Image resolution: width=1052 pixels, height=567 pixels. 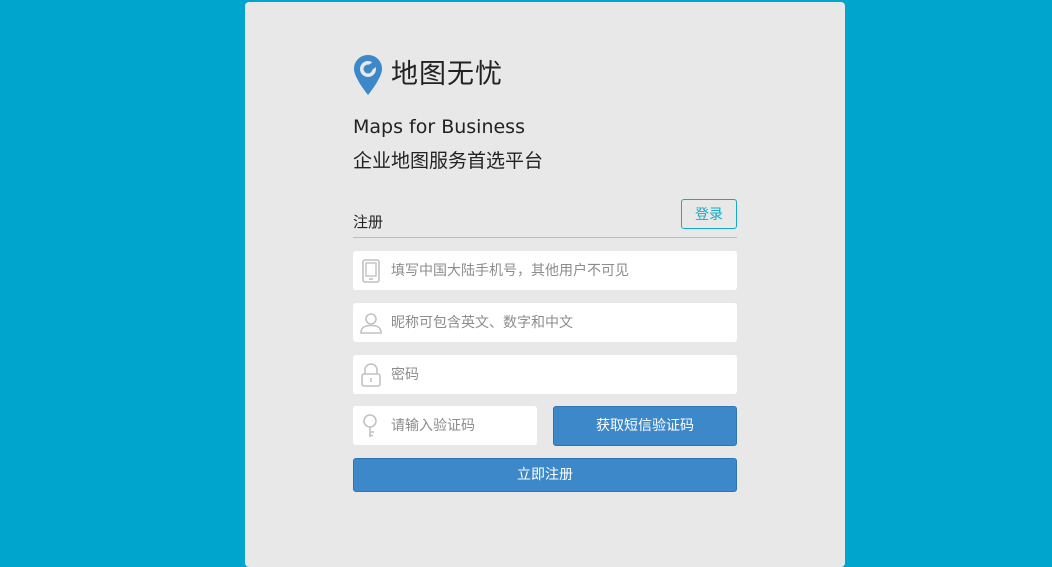 I want to click on nickname-input, so click(x=556, y=322).